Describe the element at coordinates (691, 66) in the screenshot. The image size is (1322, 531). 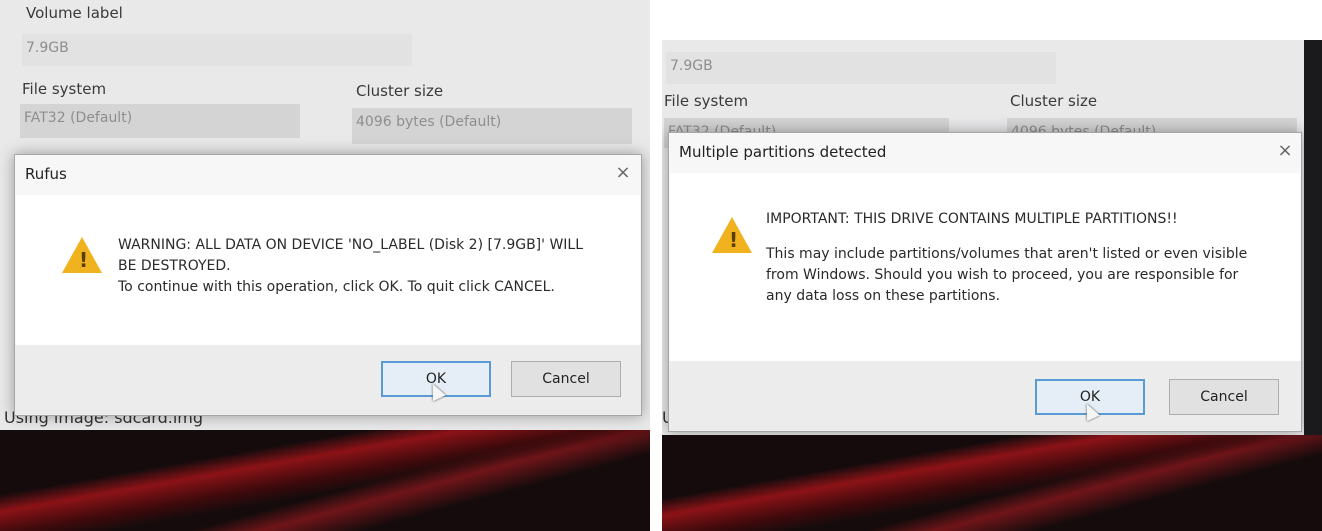
I see `volume-value: 7.9GB` at that location.